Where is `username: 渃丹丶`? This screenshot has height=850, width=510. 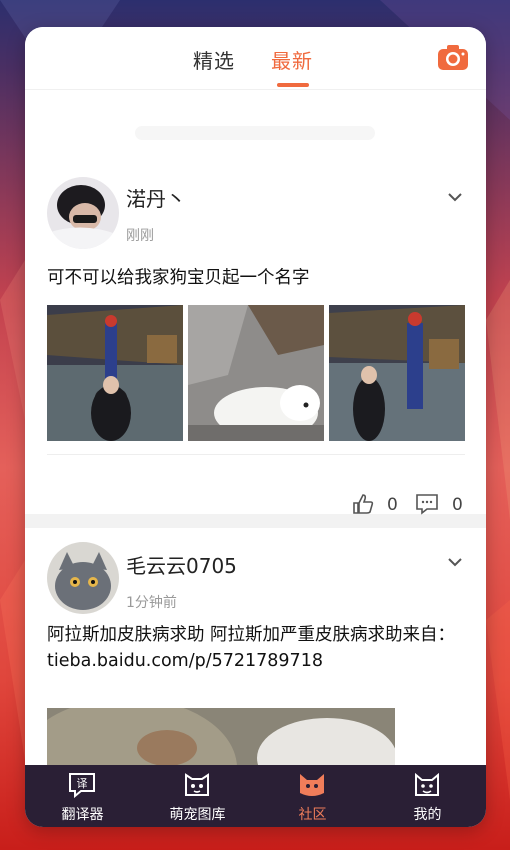
username: 渃丹丶 is located at coordinates (156, 197).